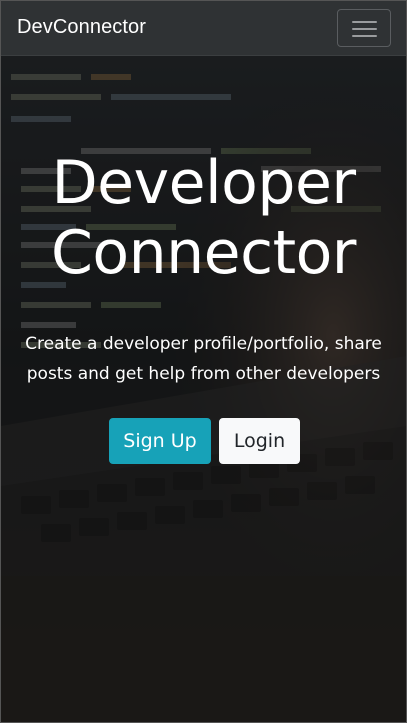 Image resolution: width=407 pixels, height=723 pixels. Describe the element at coordinates (203, 28) in the screenshot. I see `navbar: DevConnector` at that location.